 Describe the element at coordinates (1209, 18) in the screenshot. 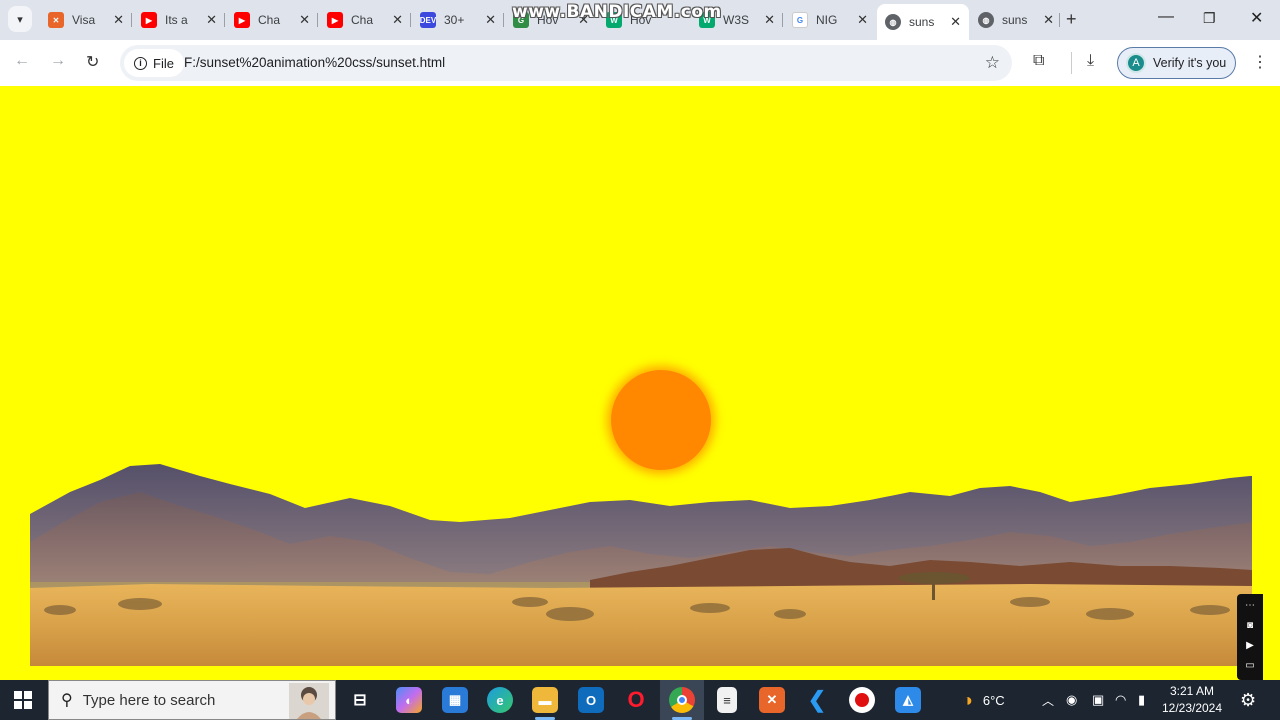

I see `restore-button: ❐` at that location.